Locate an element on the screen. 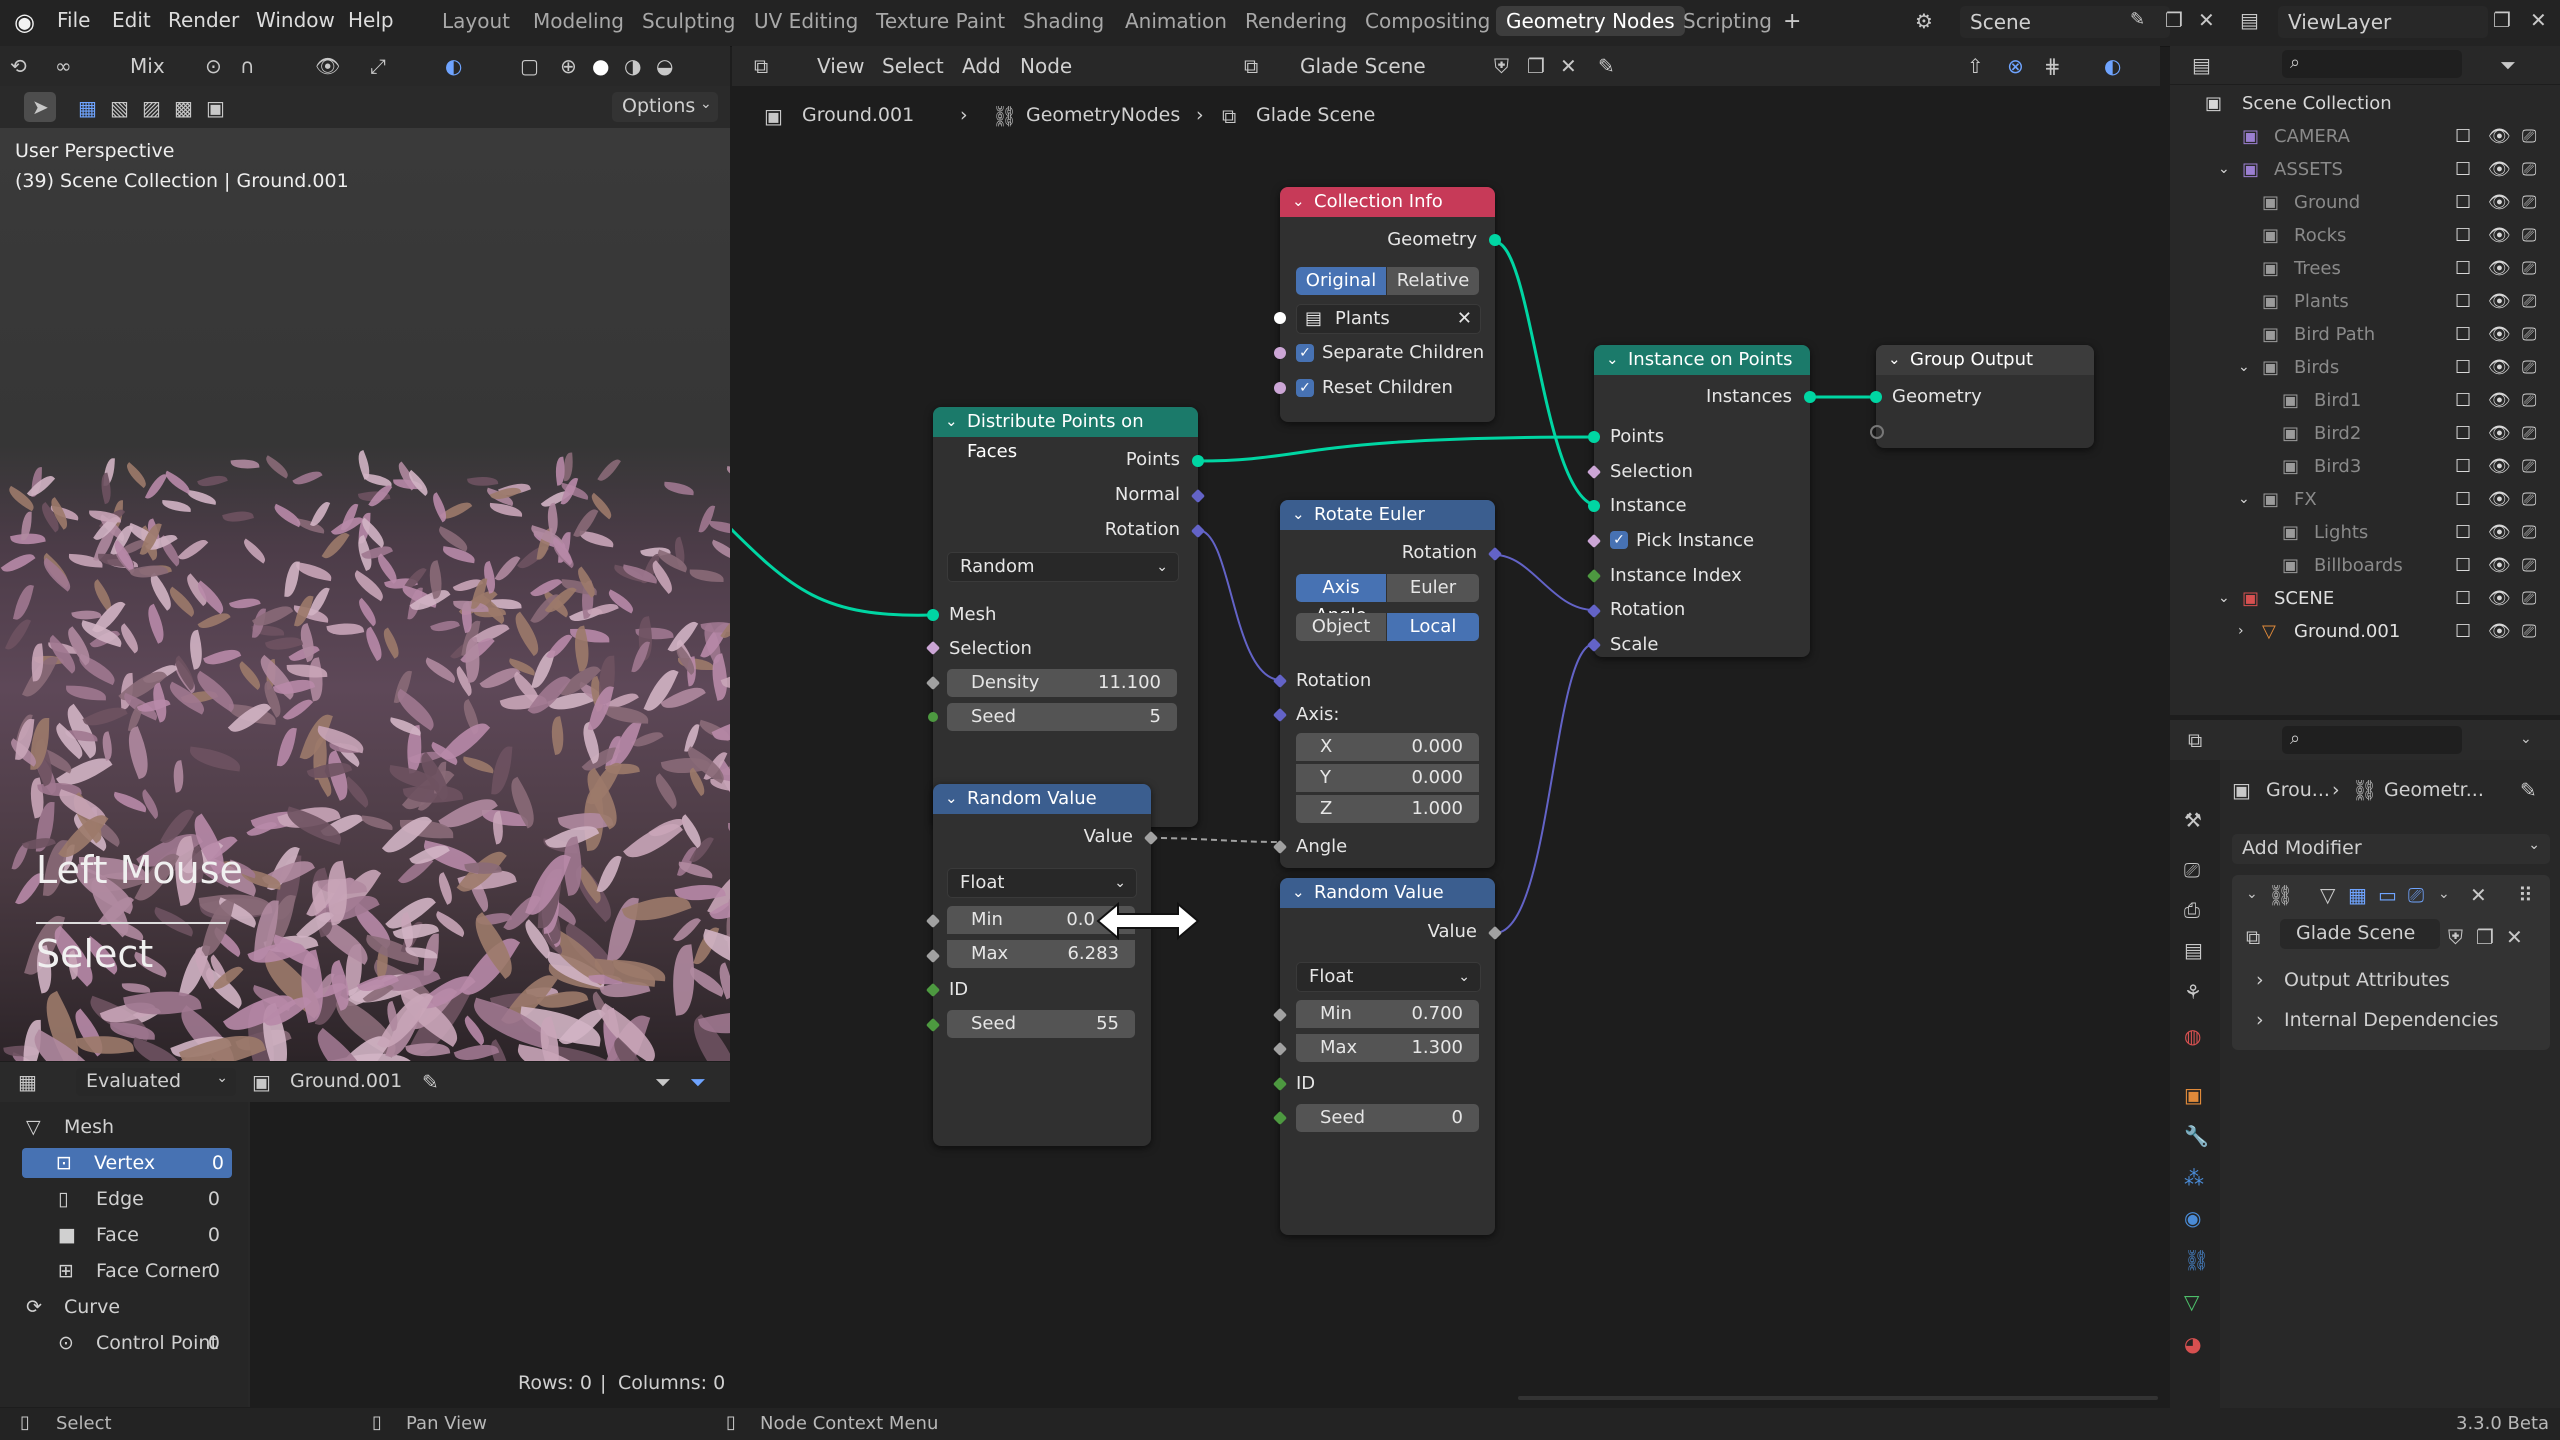 This screenshot has height=1440, width=2560. expand-icon: ⌄ is located at coordinates (2244, 499).